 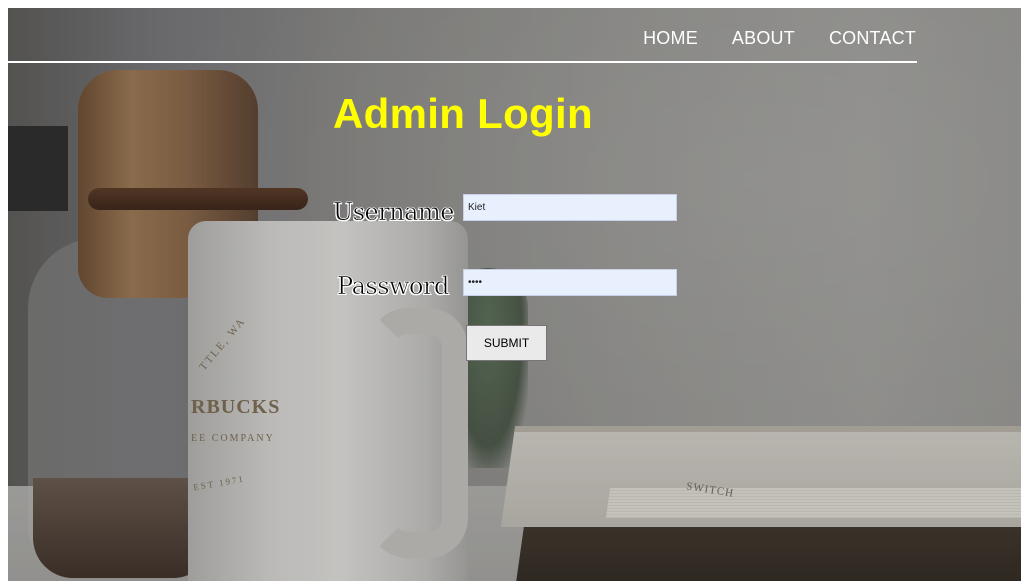 I want to click on top-nav: HOME ABOUT CONTACT, so click(x=779, y=38).